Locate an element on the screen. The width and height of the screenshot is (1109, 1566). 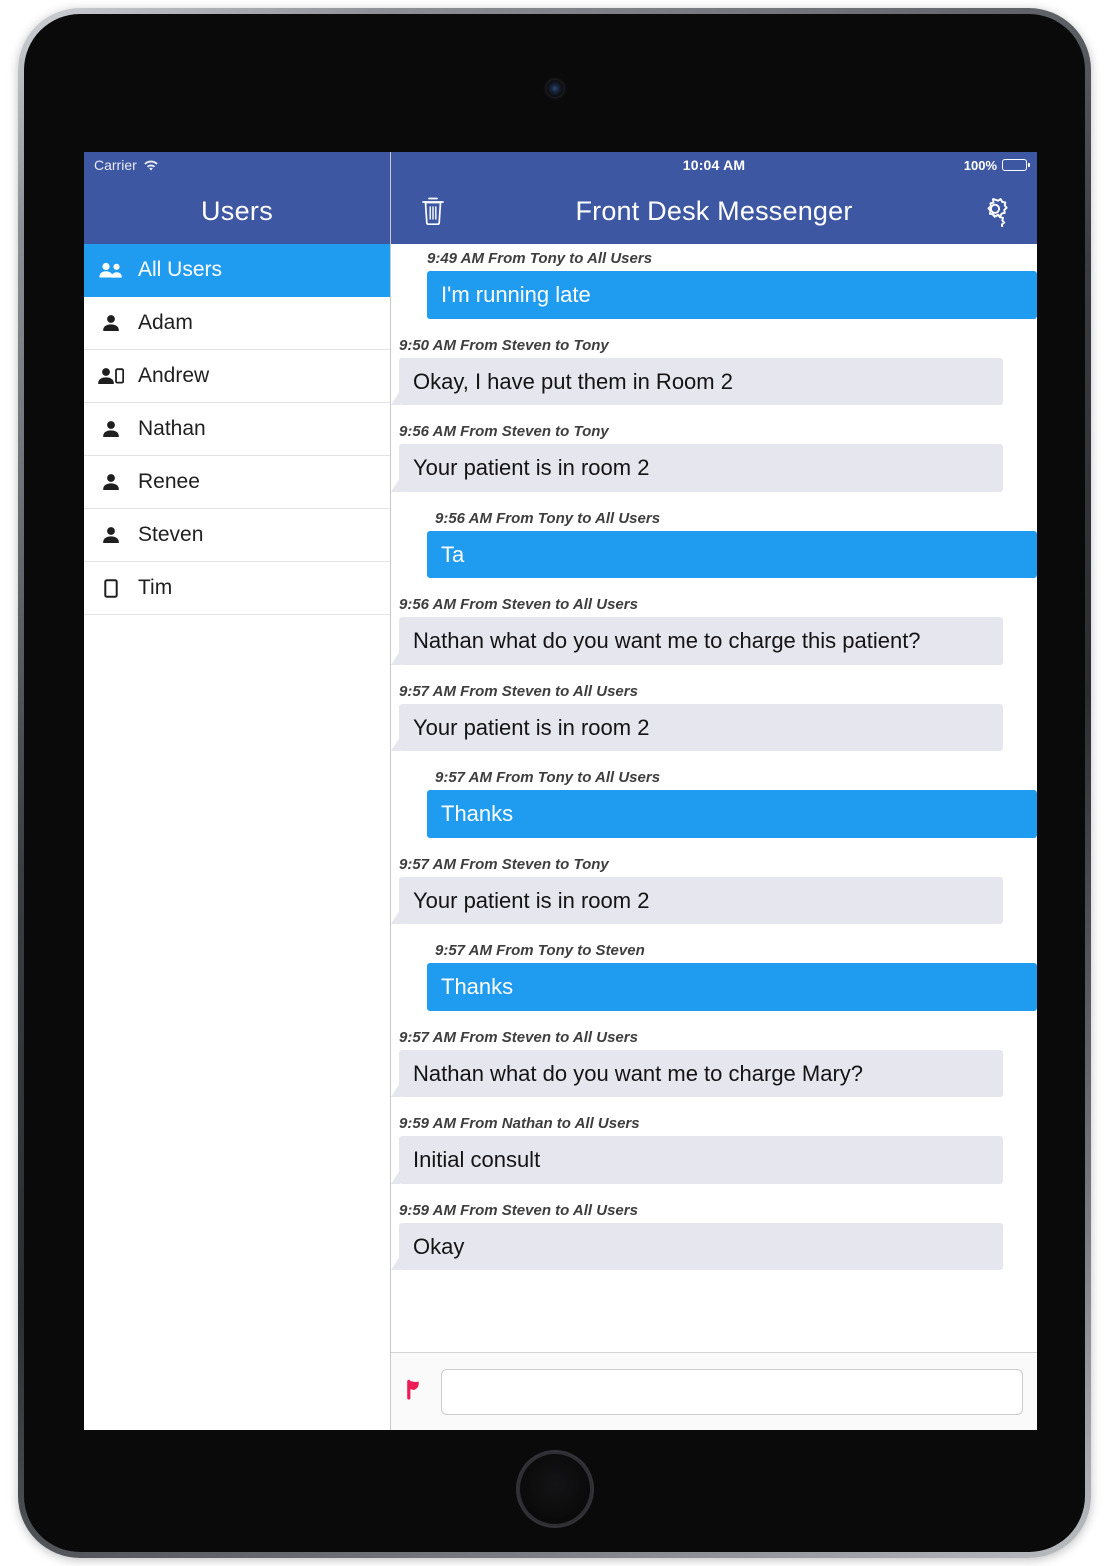
message-bubble: Okay is located at coordinates (697, 1246).